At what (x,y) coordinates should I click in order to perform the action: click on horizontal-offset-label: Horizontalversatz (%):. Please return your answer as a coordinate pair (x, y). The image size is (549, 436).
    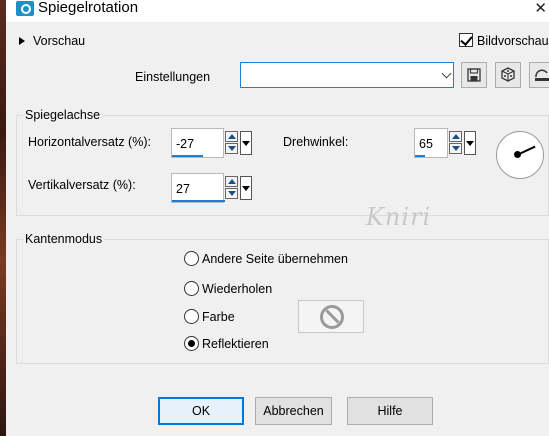
    Looking at the image, I should click on (89, 142).